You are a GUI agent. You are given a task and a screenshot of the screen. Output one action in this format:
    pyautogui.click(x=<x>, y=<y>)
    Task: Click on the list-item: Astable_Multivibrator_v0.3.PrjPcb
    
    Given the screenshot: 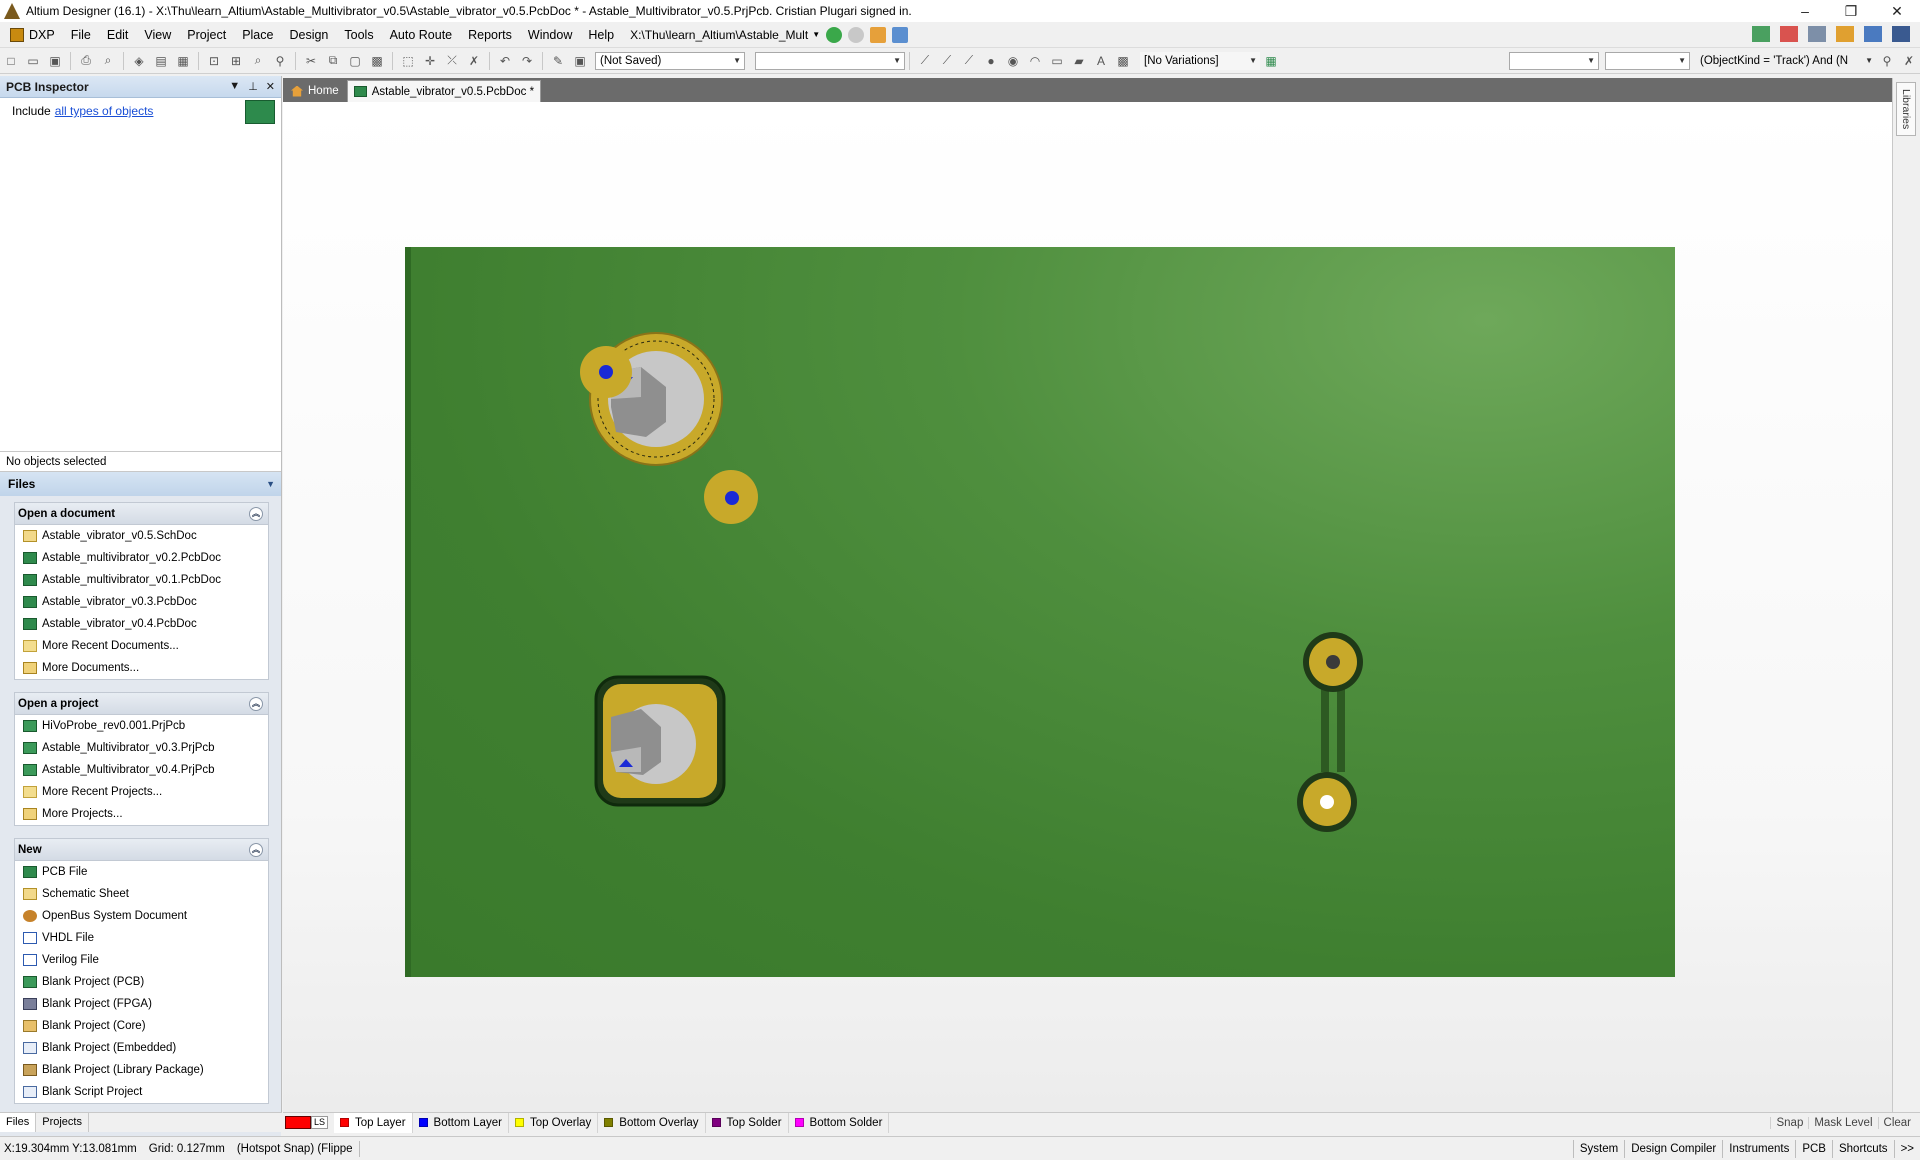 What is the action you would take?
    pyautogui.click(x=141, y=748)
    